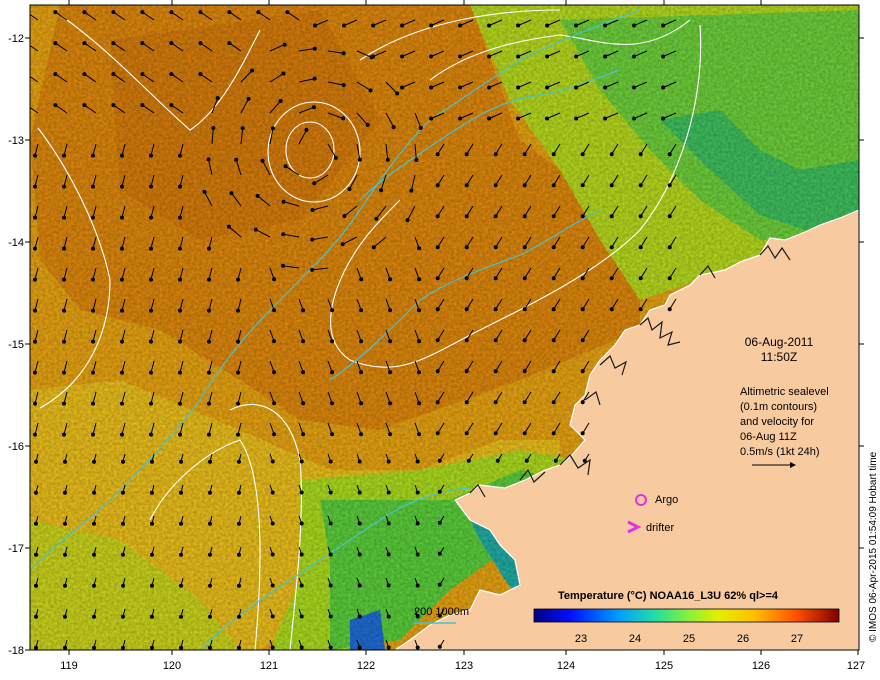 Image resolution: width=880 pixels, height=680 pixels. Describe the element at coordinates (16, 39) in the screenshot. I see `lat-tick-12: -12` at that location.